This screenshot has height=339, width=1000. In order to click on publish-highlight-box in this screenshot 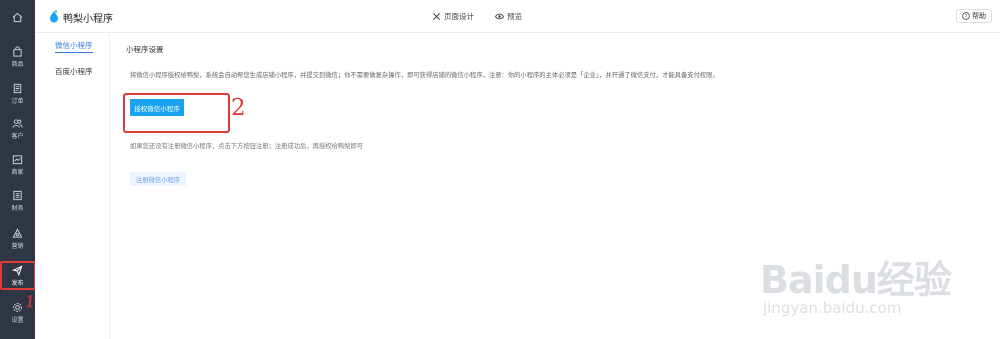, I will do `click(18, 275)`.